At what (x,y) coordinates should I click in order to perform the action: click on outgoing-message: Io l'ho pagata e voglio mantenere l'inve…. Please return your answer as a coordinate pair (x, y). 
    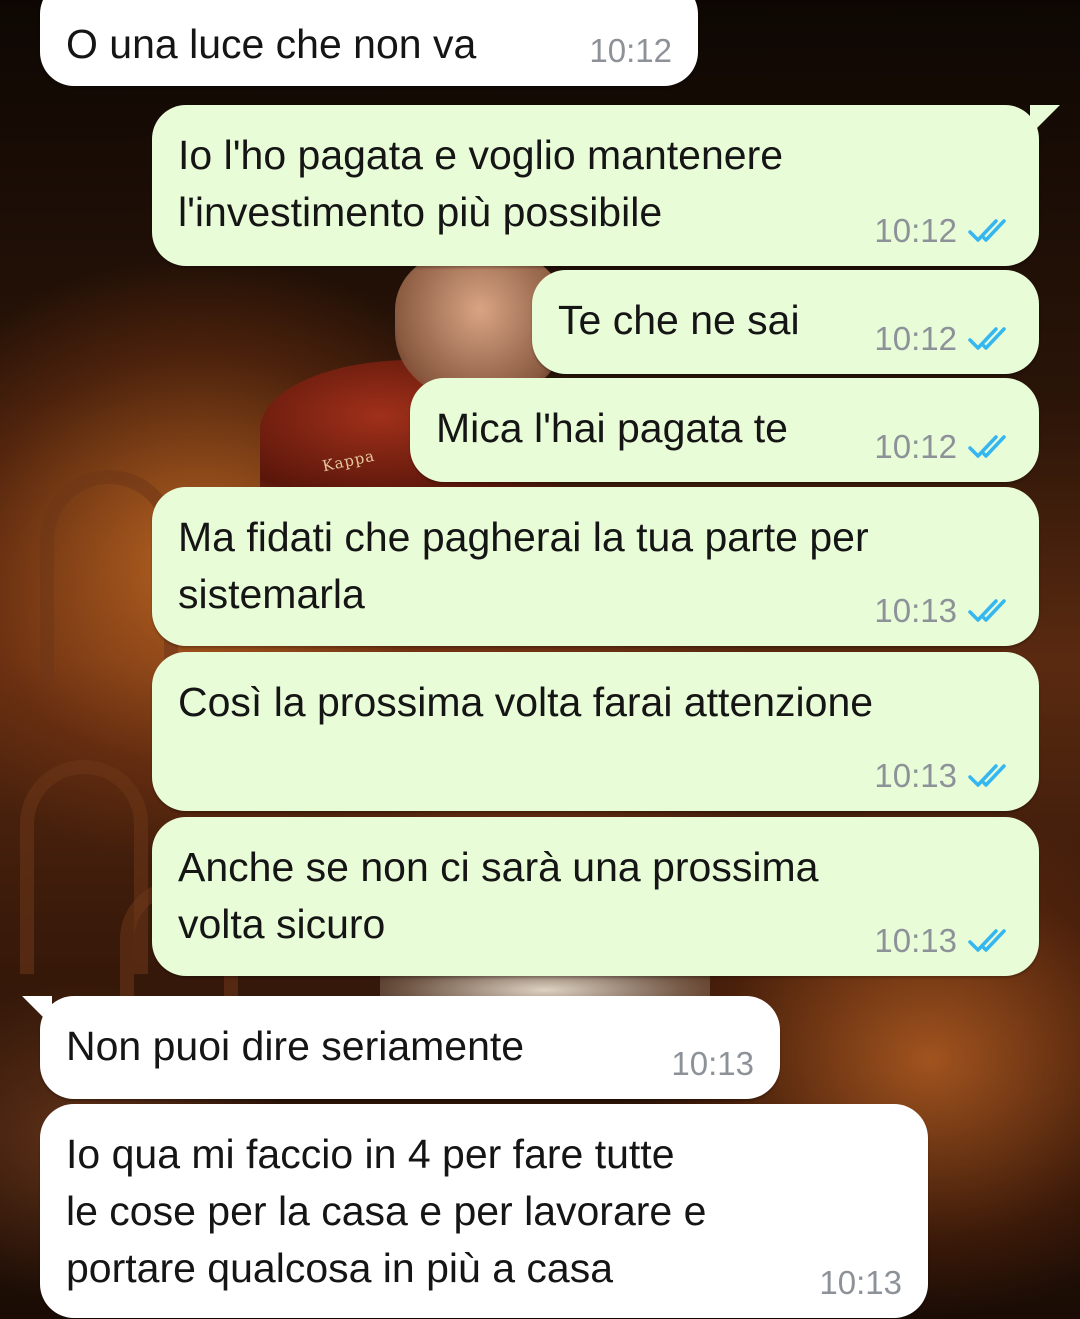
    Looking at the image, I should click on (595, 185).